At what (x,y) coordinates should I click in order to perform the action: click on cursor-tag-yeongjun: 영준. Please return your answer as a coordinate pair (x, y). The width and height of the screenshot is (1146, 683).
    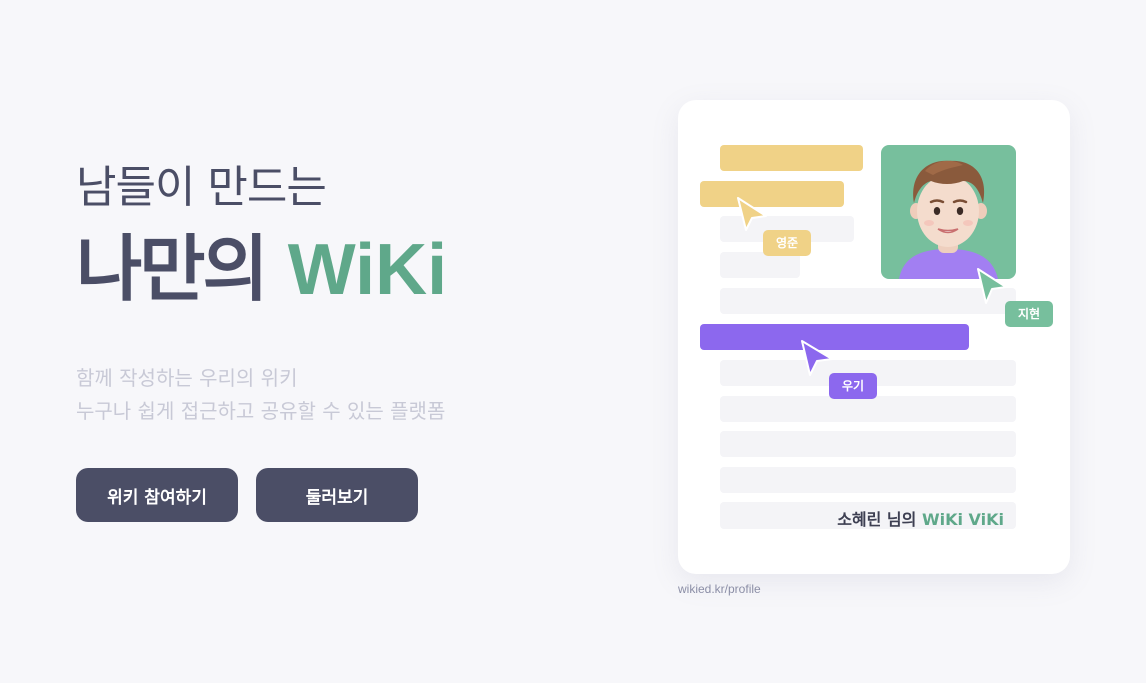
    Looking at the image, I should click on (787, 243).